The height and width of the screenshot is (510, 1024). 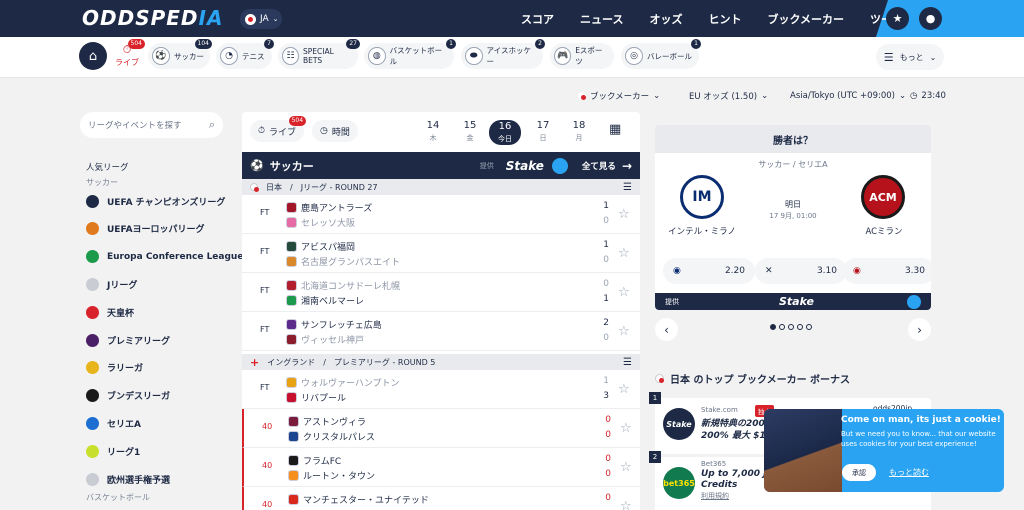 I want to click on sport-tab: 🎮 Eスポーツ, so click(x=582, y=56).